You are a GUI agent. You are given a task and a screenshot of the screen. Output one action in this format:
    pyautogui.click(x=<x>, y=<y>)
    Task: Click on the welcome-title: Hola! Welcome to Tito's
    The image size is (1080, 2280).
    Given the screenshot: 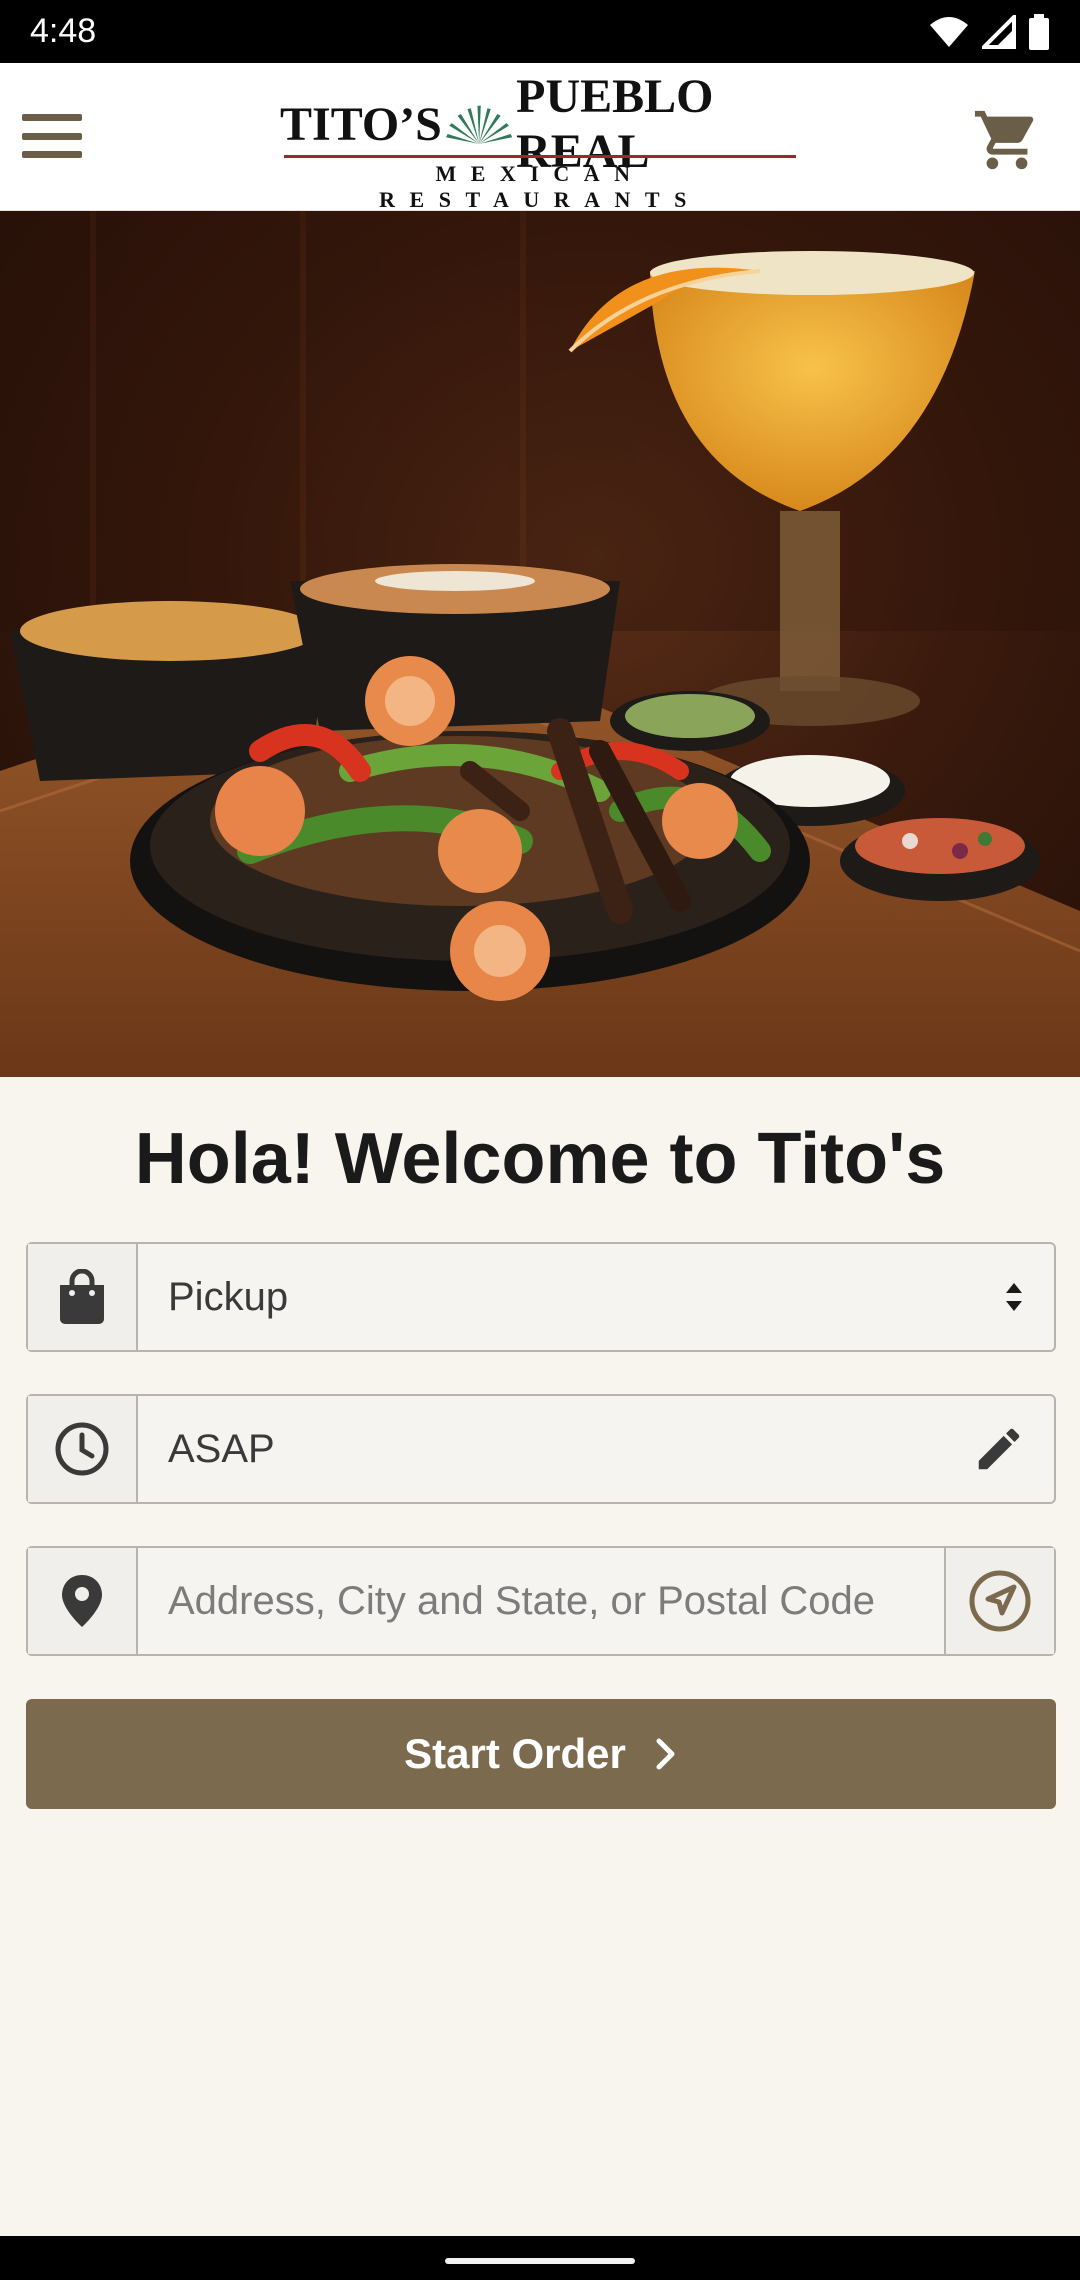 What is the action you would take?
    pyautogui.click(x=540, y=1159)
    